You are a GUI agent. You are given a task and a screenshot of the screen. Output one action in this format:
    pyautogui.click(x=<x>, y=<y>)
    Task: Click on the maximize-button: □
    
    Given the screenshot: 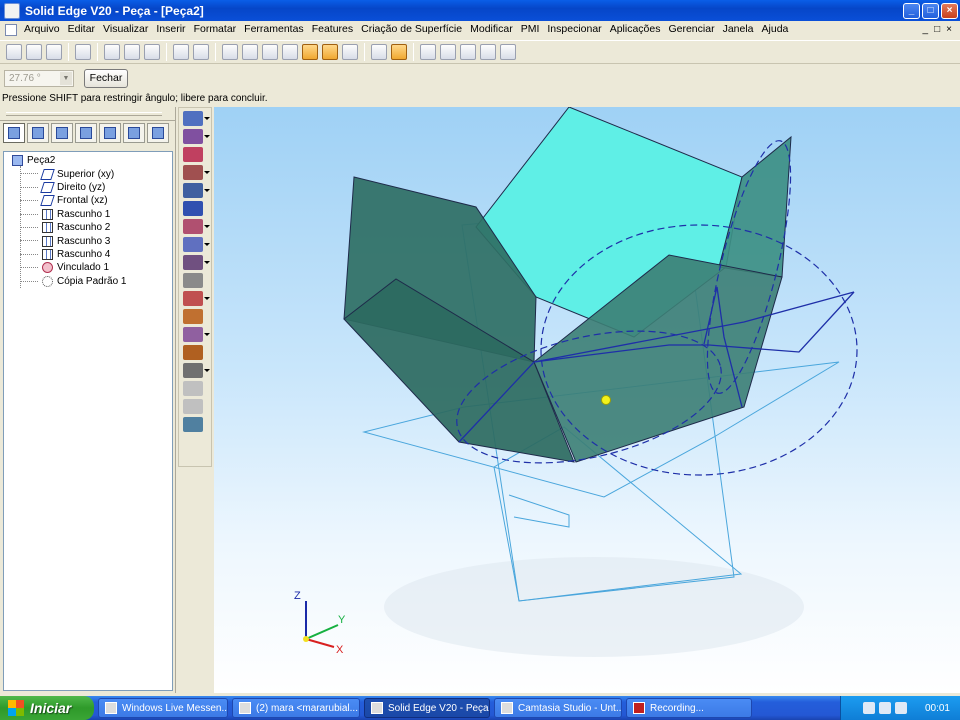 What is the action you would take?
    pyautogui.click(x=930, y=10)
    